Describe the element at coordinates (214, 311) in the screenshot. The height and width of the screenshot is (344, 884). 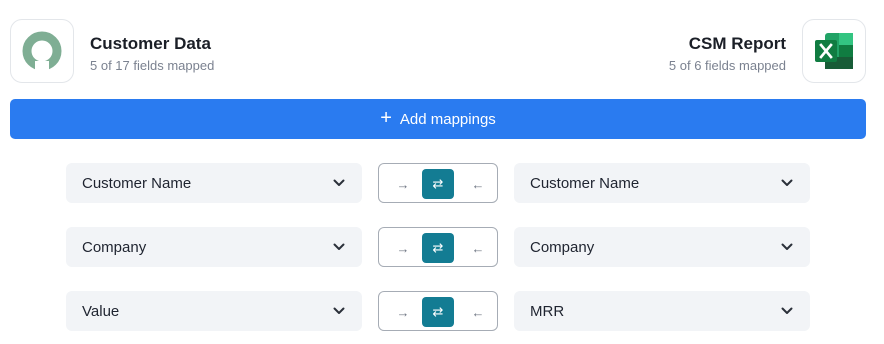
I see `source-field-select: Value` at that location.